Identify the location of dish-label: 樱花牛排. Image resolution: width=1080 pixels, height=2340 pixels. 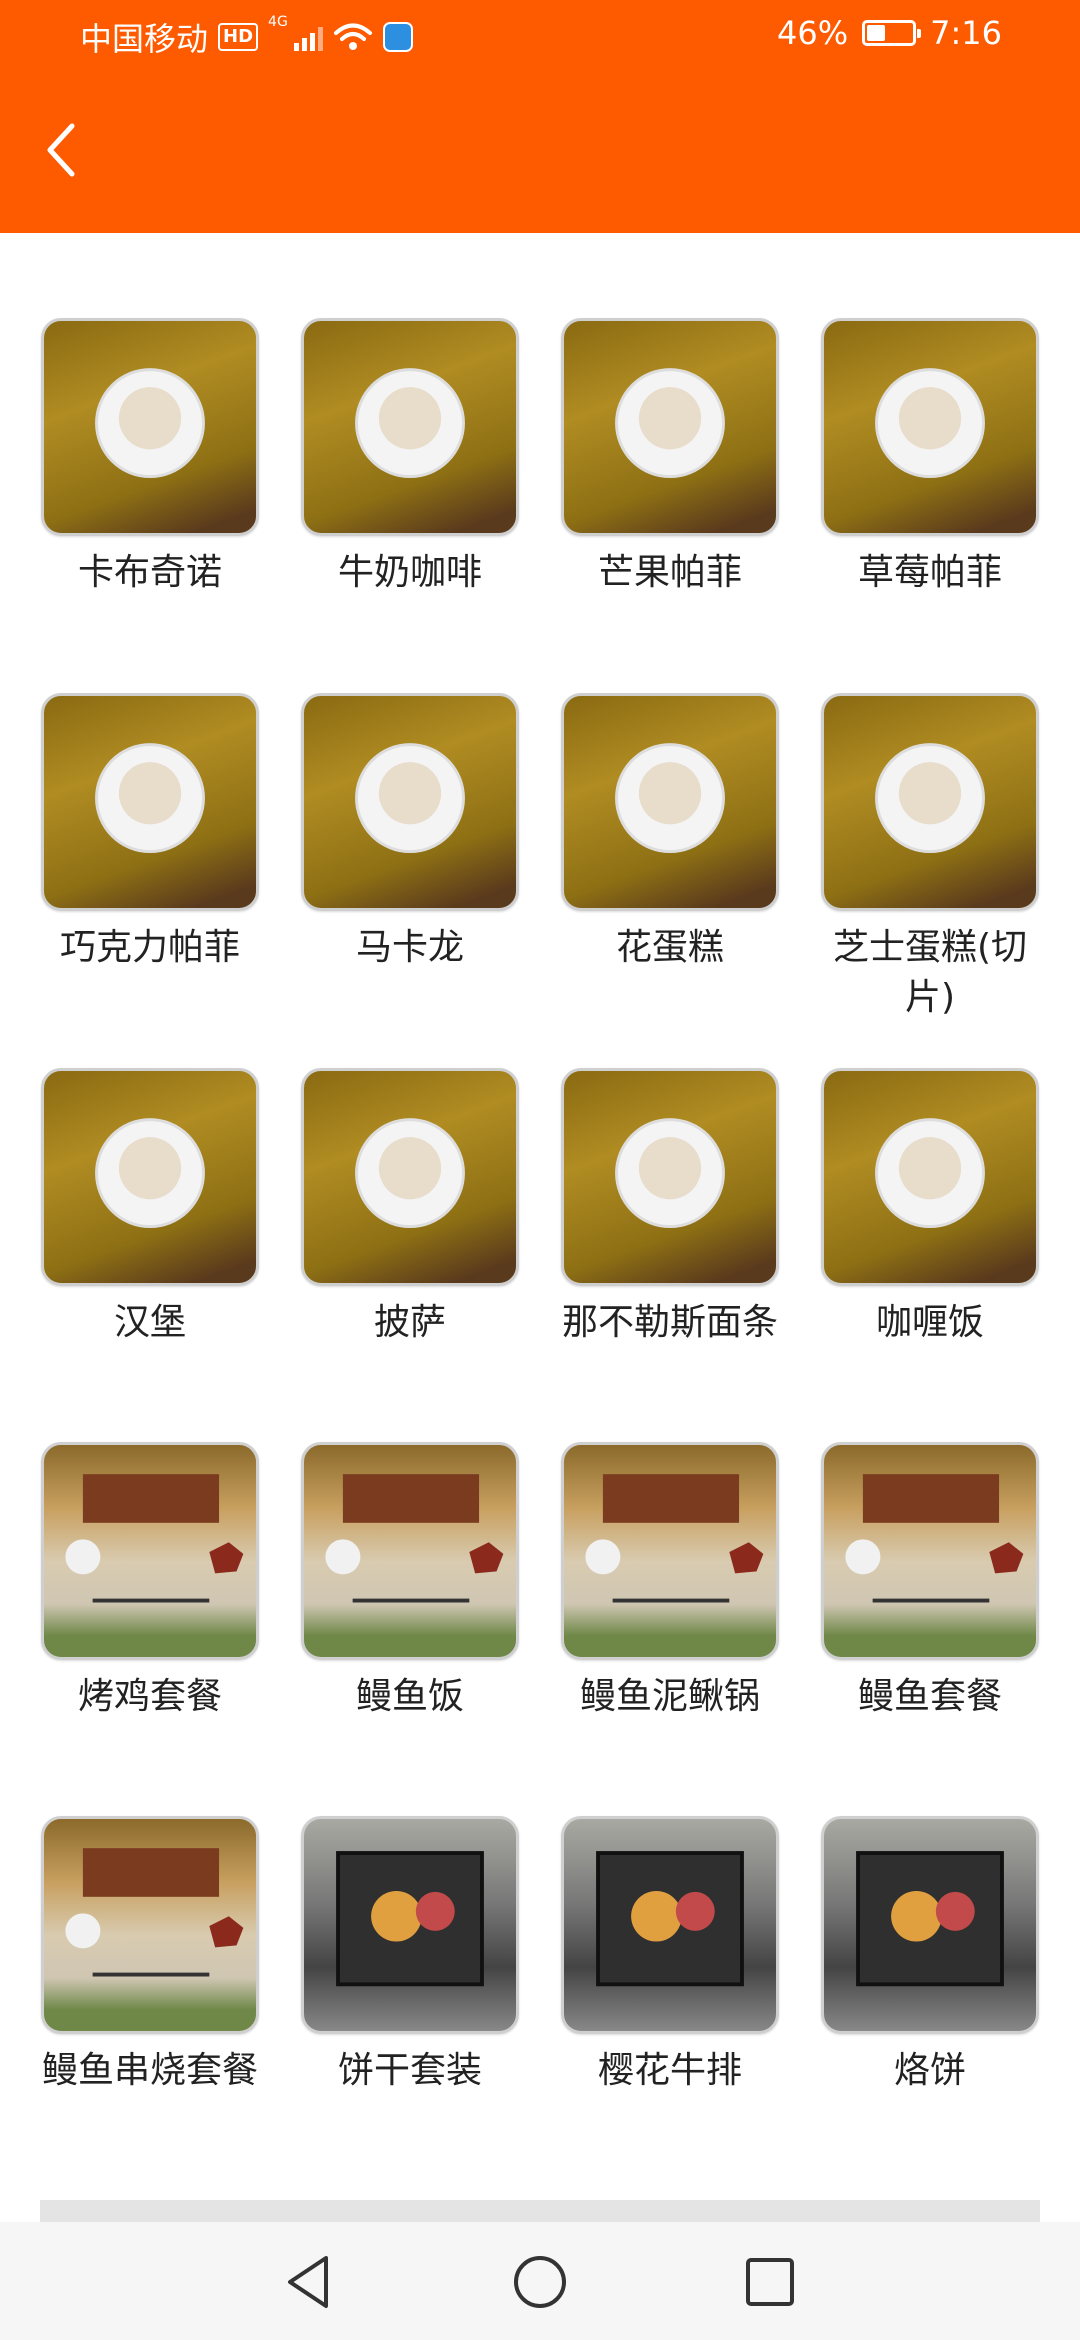
(669, 2070).